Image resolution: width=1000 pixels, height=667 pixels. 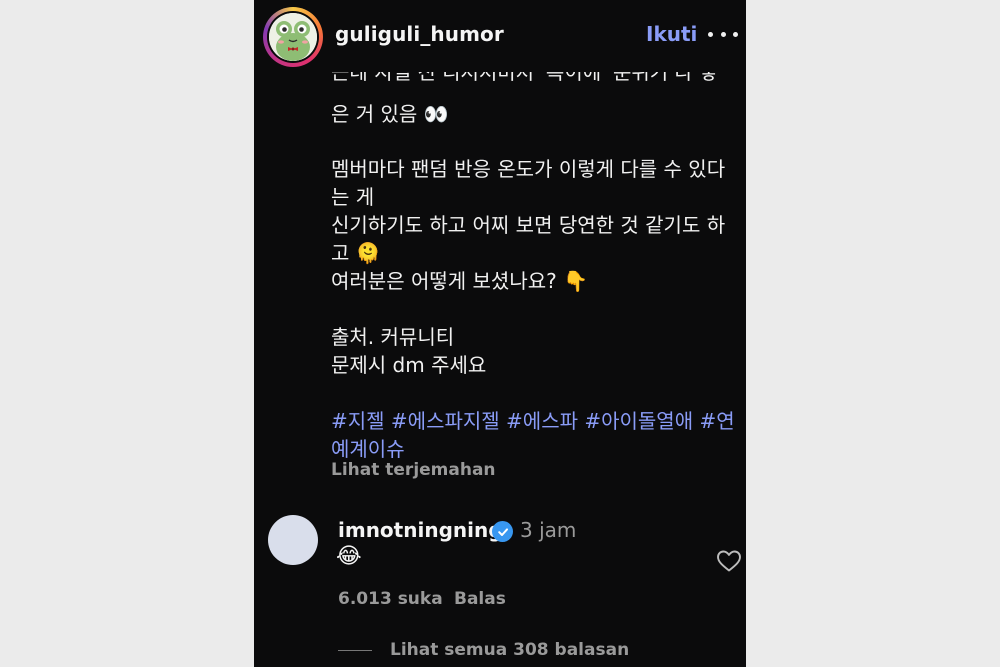 What do you see at coordinates (420, 530) in the screenshot?
I see `comment-username: imnotningning` at bounding box center [420, 530].